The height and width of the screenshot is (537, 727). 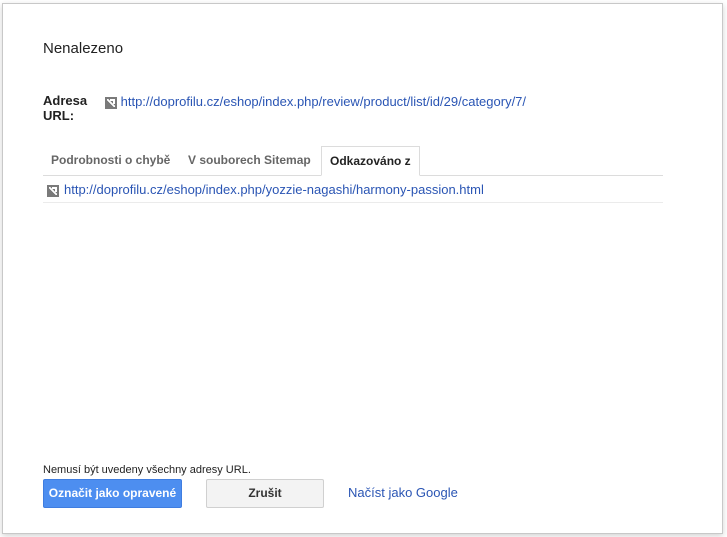 What do you see at coordinates (403, 492) in the screenshot?
I see `fetch-as-google-link: Načíst jako Google` at bounding box center [403, 492].